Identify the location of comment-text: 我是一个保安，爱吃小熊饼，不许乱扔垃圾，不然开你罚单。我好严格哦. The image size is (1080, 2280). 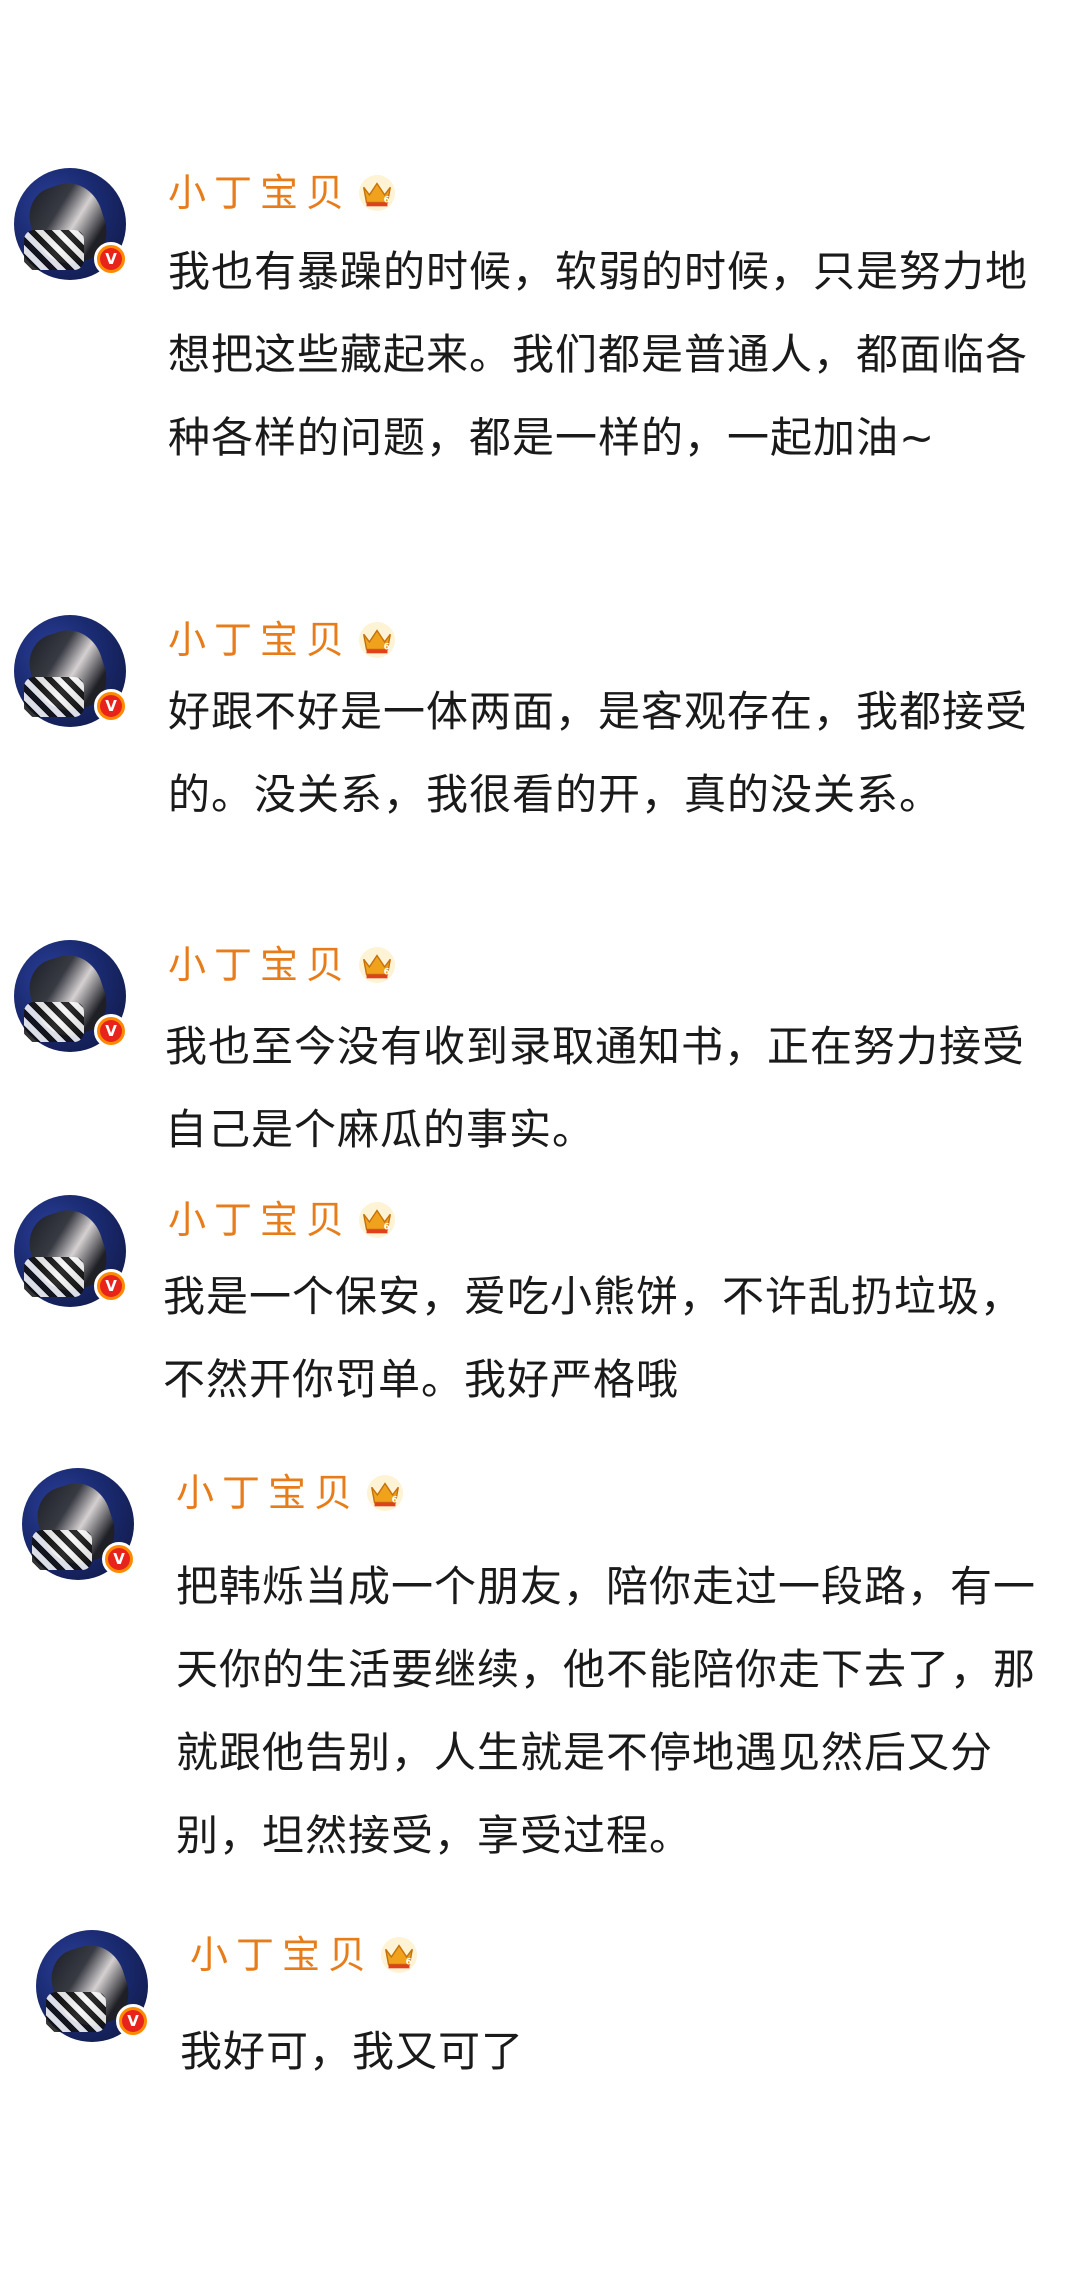
(593, 1338).